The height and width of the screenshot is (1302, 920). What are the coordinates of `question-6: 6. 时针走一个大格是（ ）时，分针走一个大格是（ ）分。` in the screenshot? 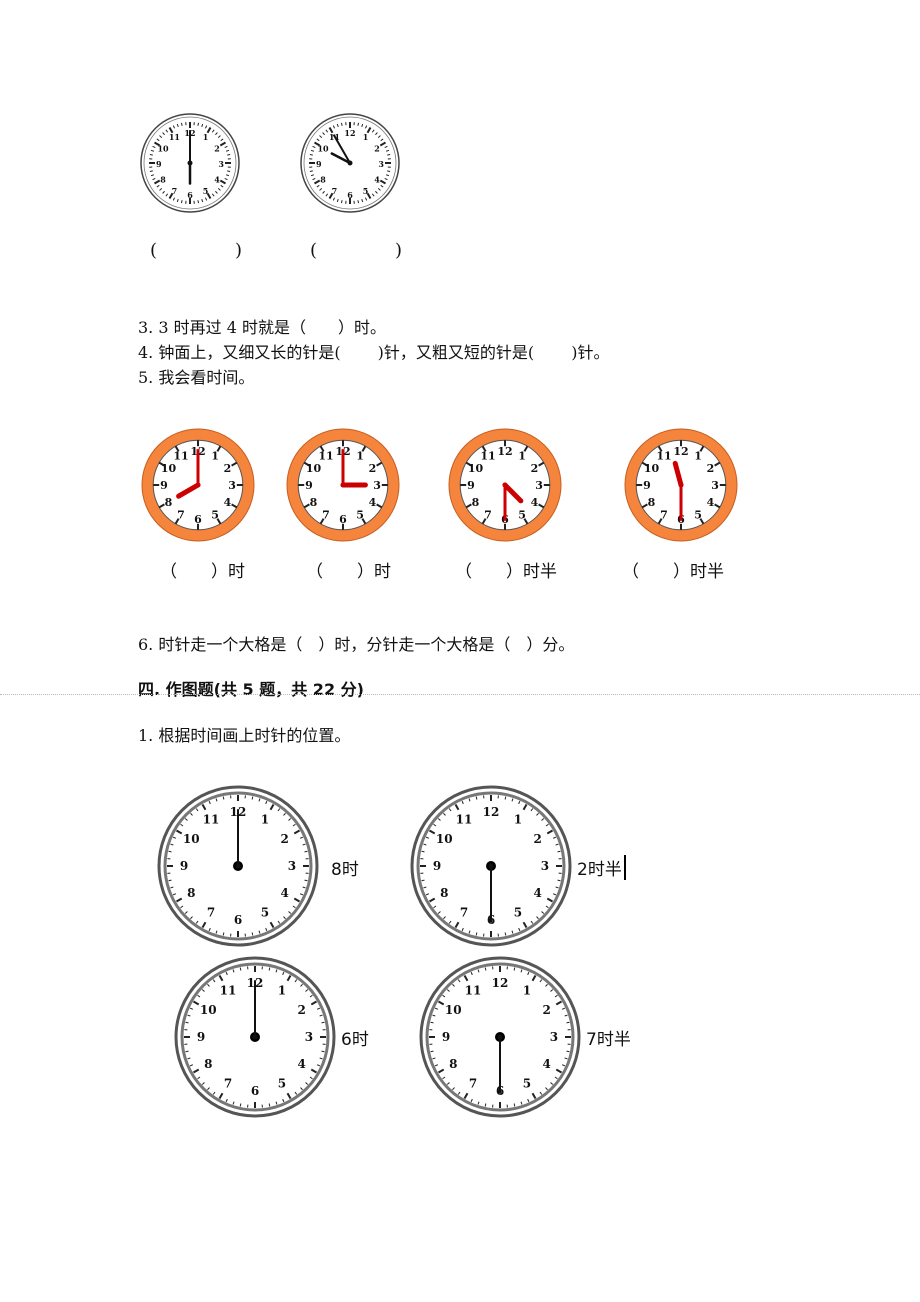 It's located at (356, 644).